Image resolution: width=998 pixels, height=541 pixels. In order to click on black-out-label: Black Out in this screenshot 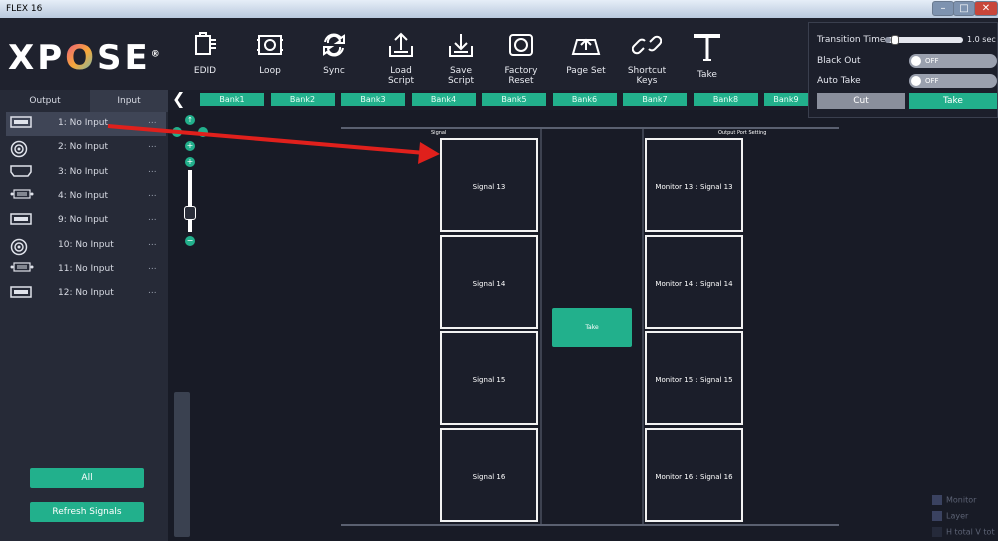, I will do `click(839, 61)`.